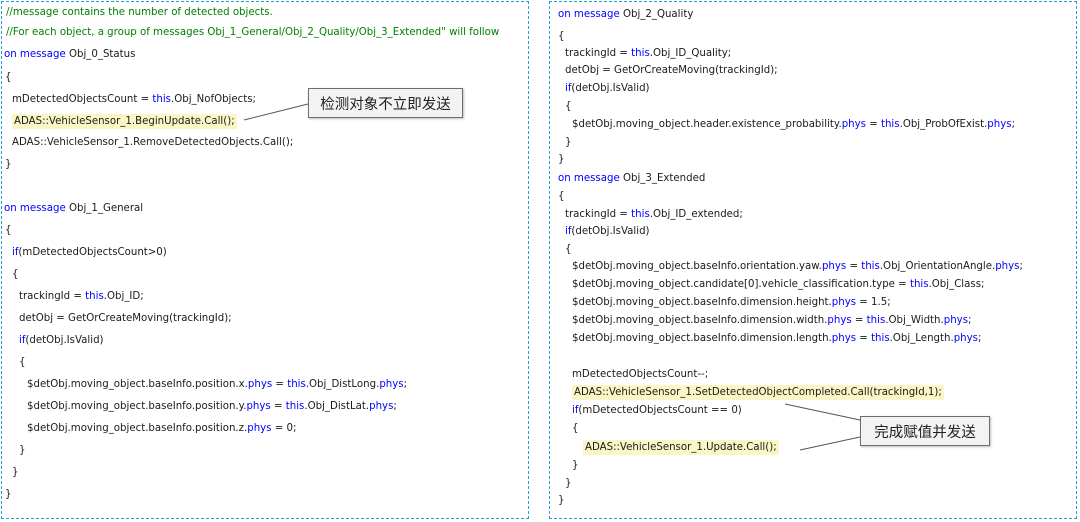  What do you see at coordinates (385, 103) in the screenshot?
I see `left-callout: 检测对象不立即发送` at bounding box center [385, 103].